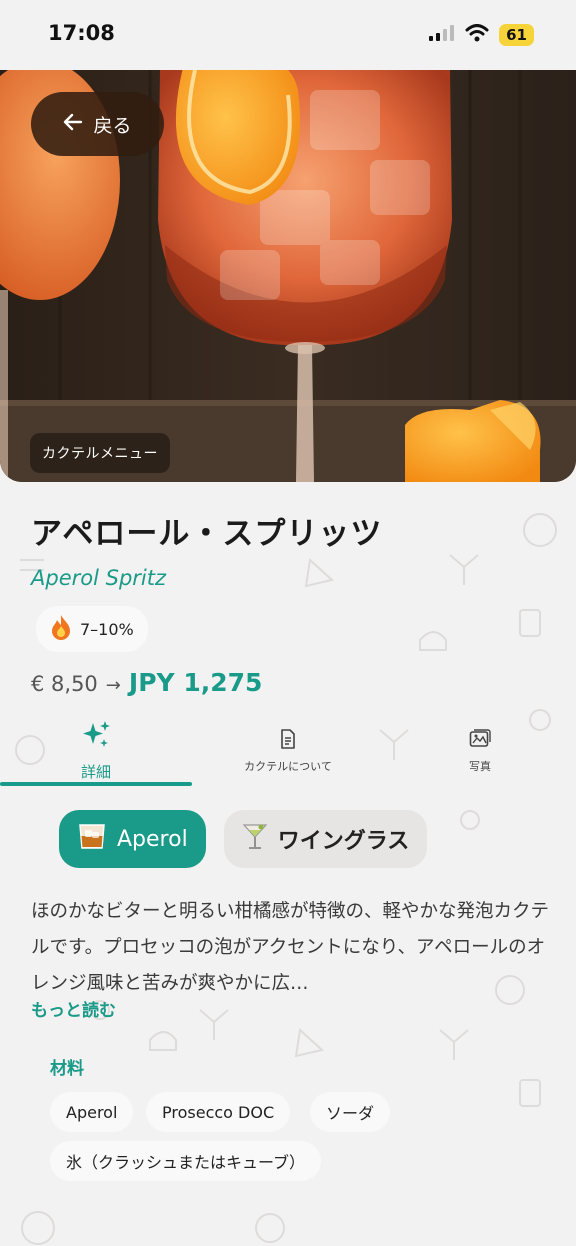 The height and width of the screenshot is (1246, 576). Describe the element at coordinates (255, 839) in the screenshot. I see `cocktail-glass-icon` at that location.